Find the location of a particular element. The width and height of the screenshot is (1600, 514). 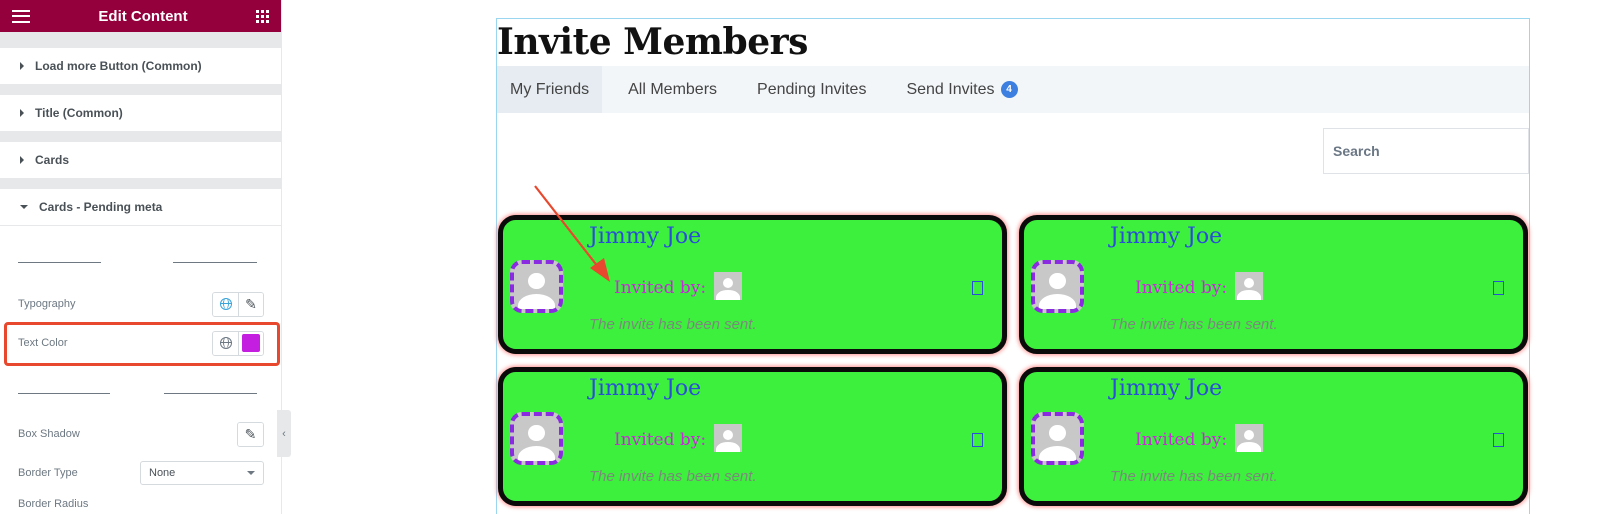

box-shadow-button-group: ✎ is located at coordinates (250, 434).